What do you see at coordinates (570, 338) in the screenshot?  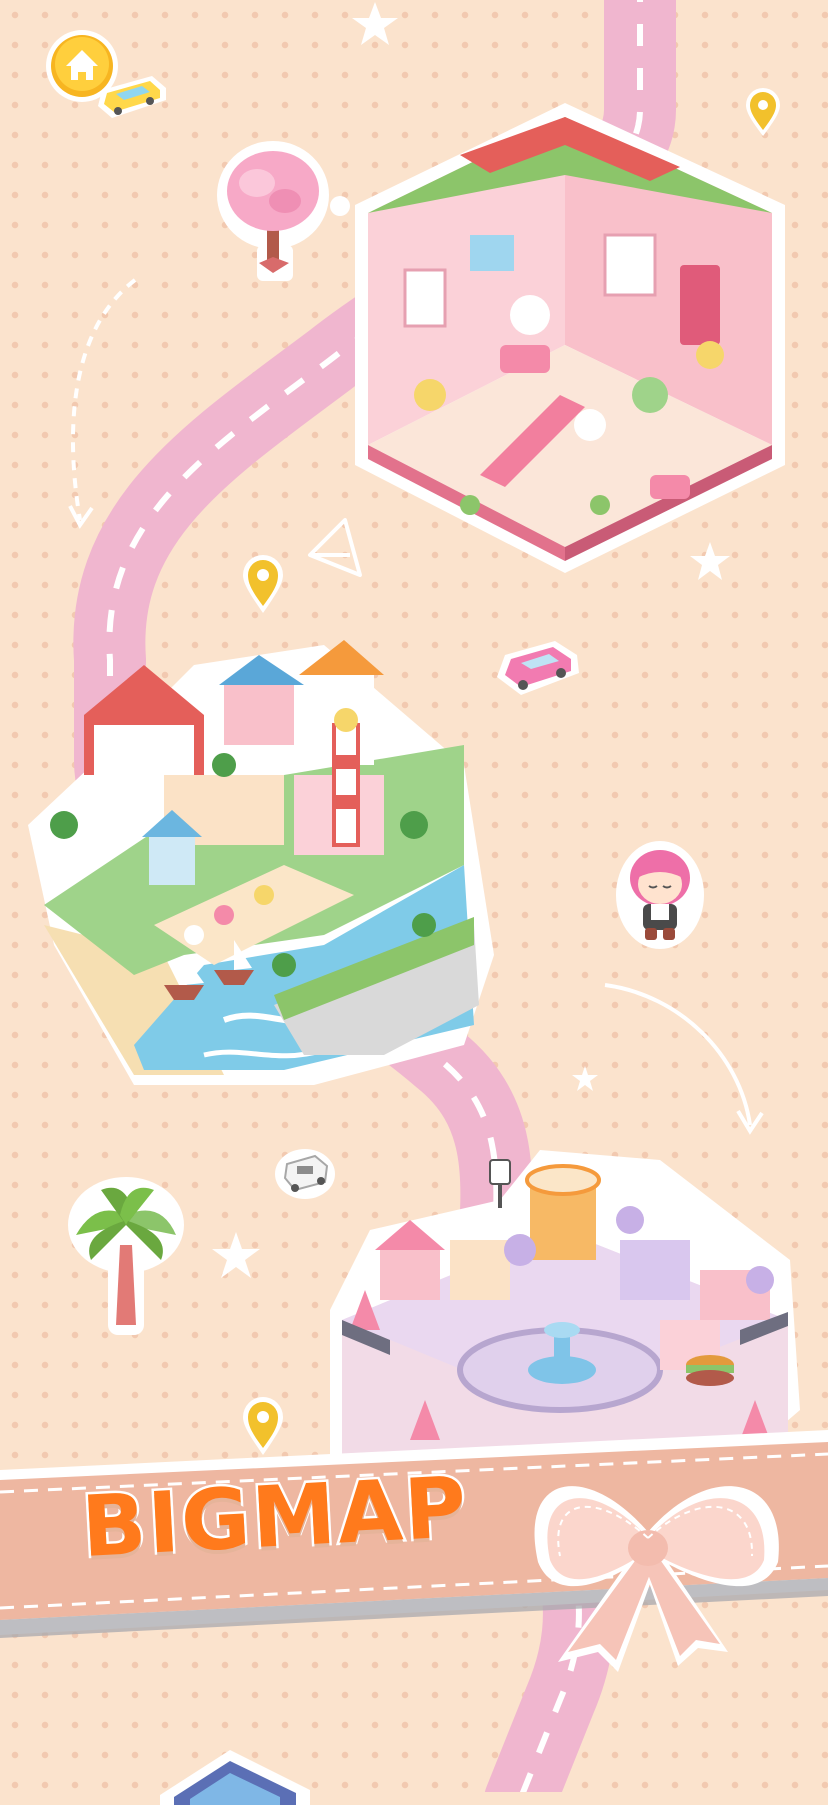 I see `pink-house-island-icon` at bounding box center [570, 338].